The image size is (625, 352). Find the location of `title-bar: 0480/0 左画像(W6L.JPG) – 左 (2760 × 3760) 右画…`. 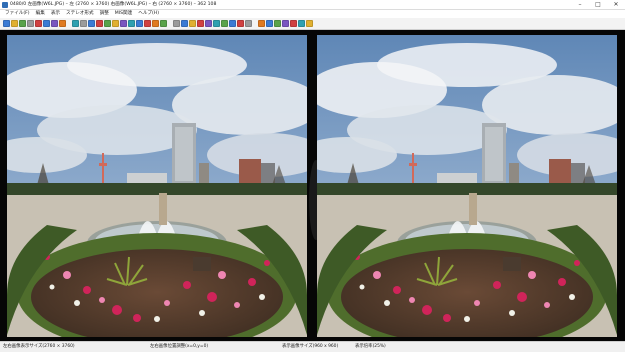

title-bar: 0480/0 左画像(W6L.JPG) – 左 (2760 × 3760) 右画… is located at coordinates (312, 5).